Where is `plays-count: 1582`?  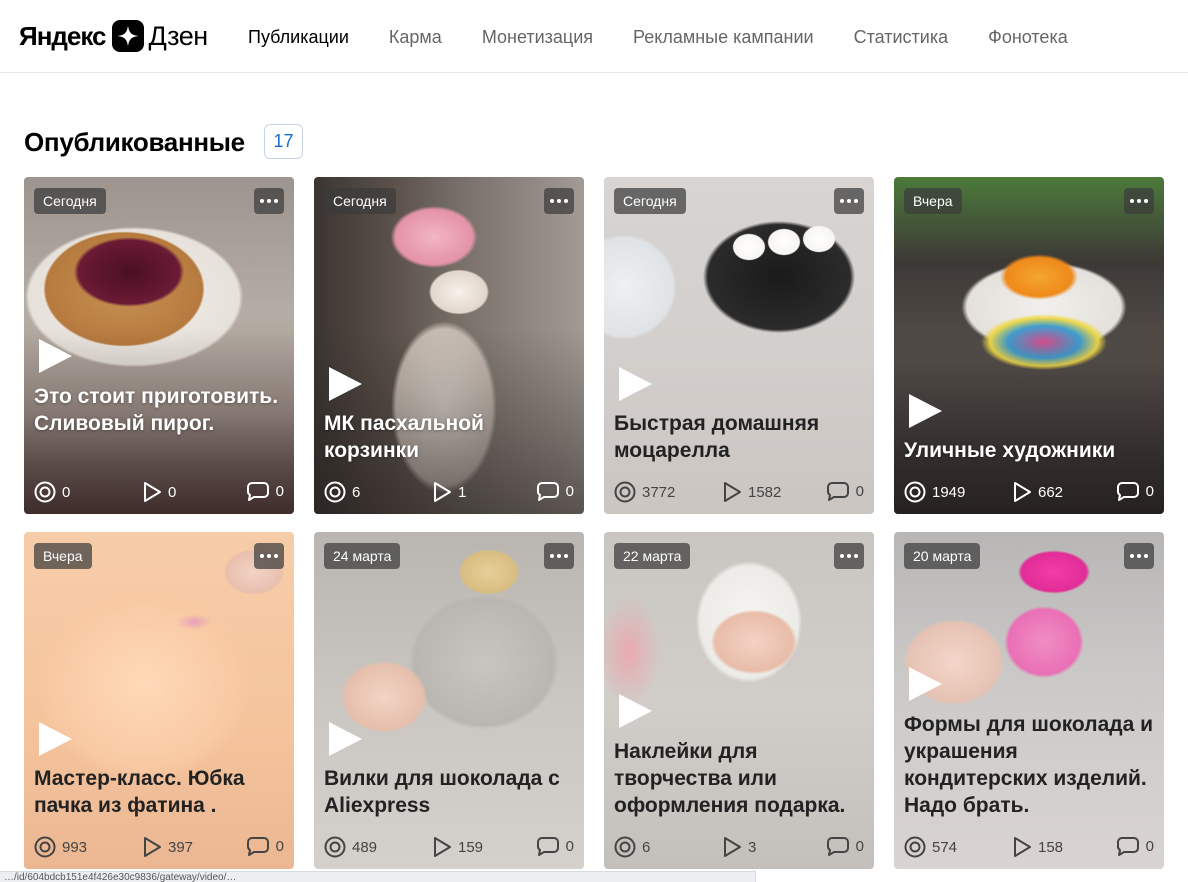 plays-count: 1582 is located at coordinates (765, 492).